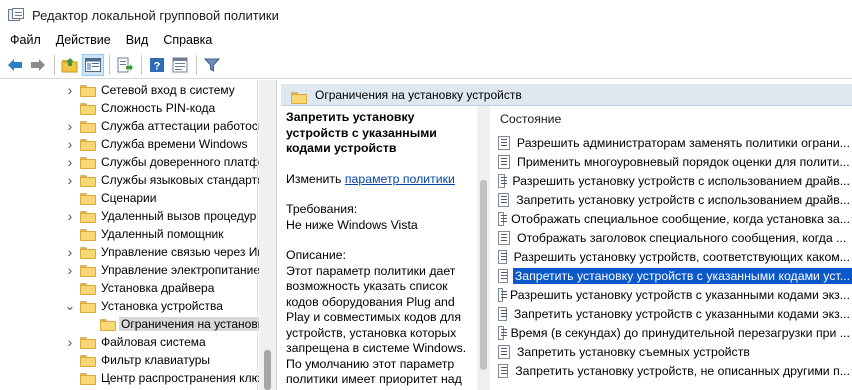 Image resolution: width=852 pixels, height=390 pixels. Describe the element at coordinates (179, 216) in the screenshot. I see `tree-item-label: Удаленный вызов процедур` at that location.